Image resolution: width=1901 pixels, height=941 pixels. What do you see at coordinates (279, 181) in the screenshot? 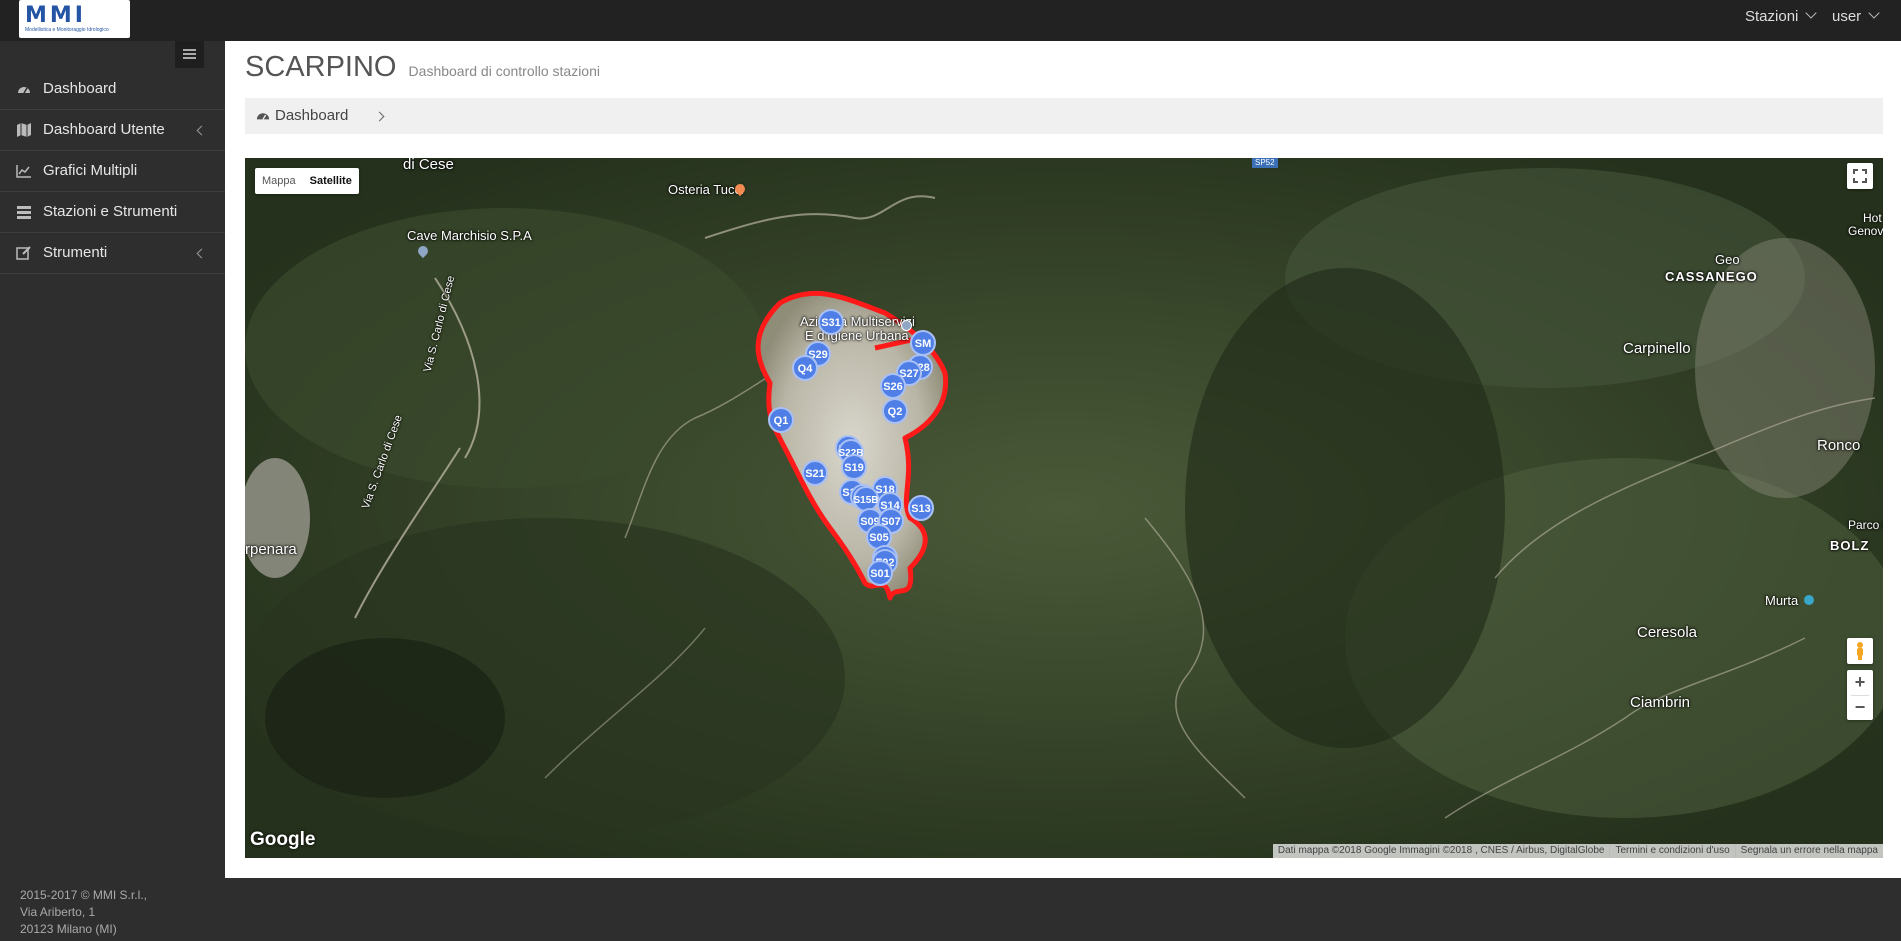
I see `map-type-map-button: Mappa` at bounding box center [279, 181].